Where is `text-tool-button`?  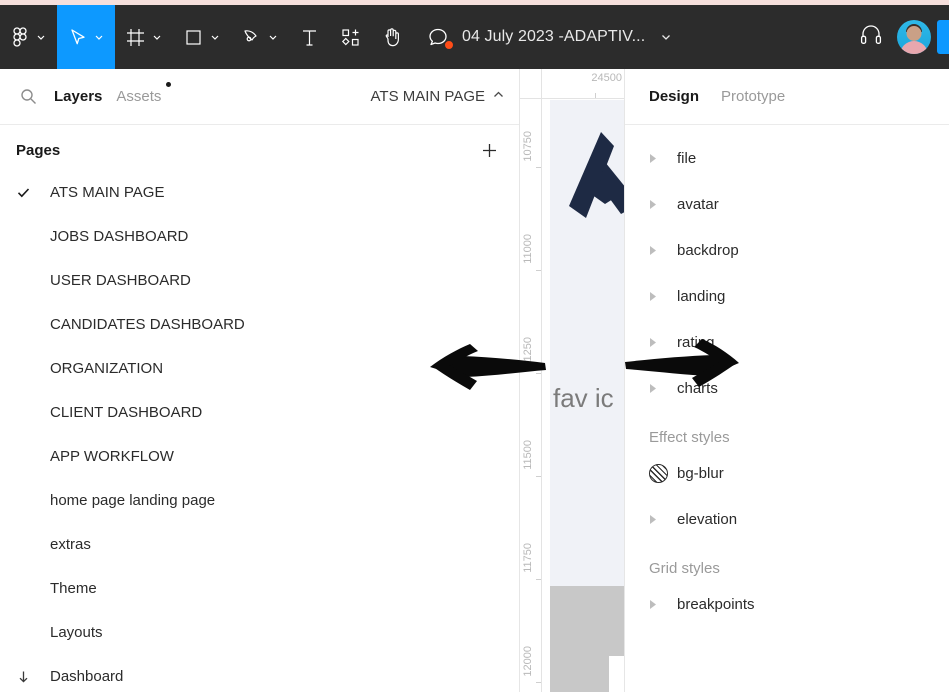 text-tool-button is located at coordinates (309, 37).